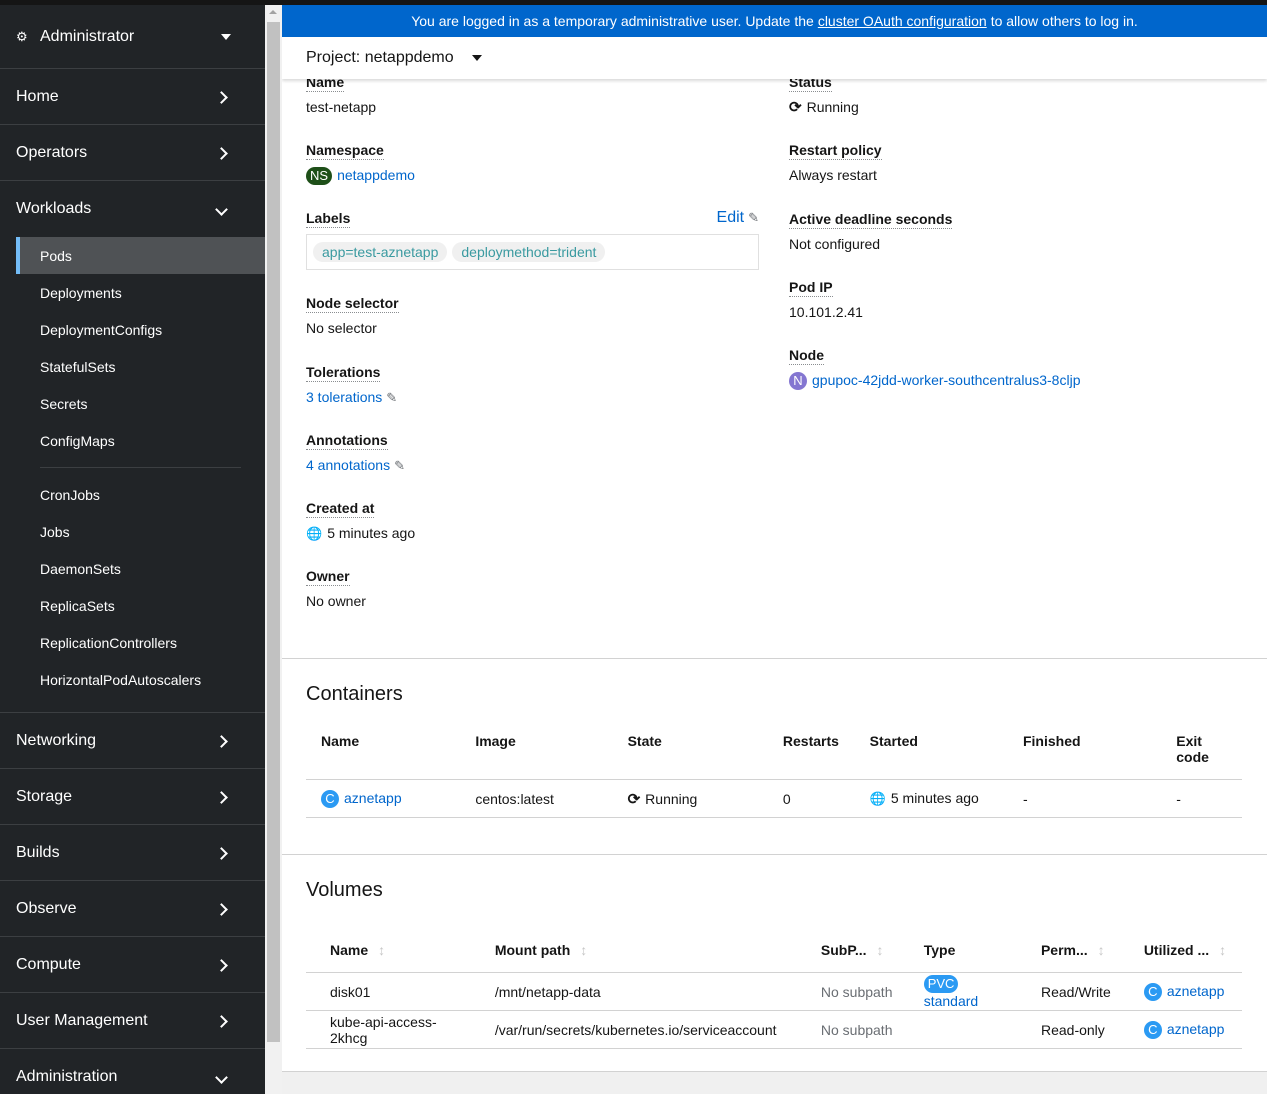 This screenshot has width=1267, height=1094. What do you see at coordinates (529, 252) in the screenshot?
I see `label-chip: deploymethod=trident` at bounding box center [529, 252].